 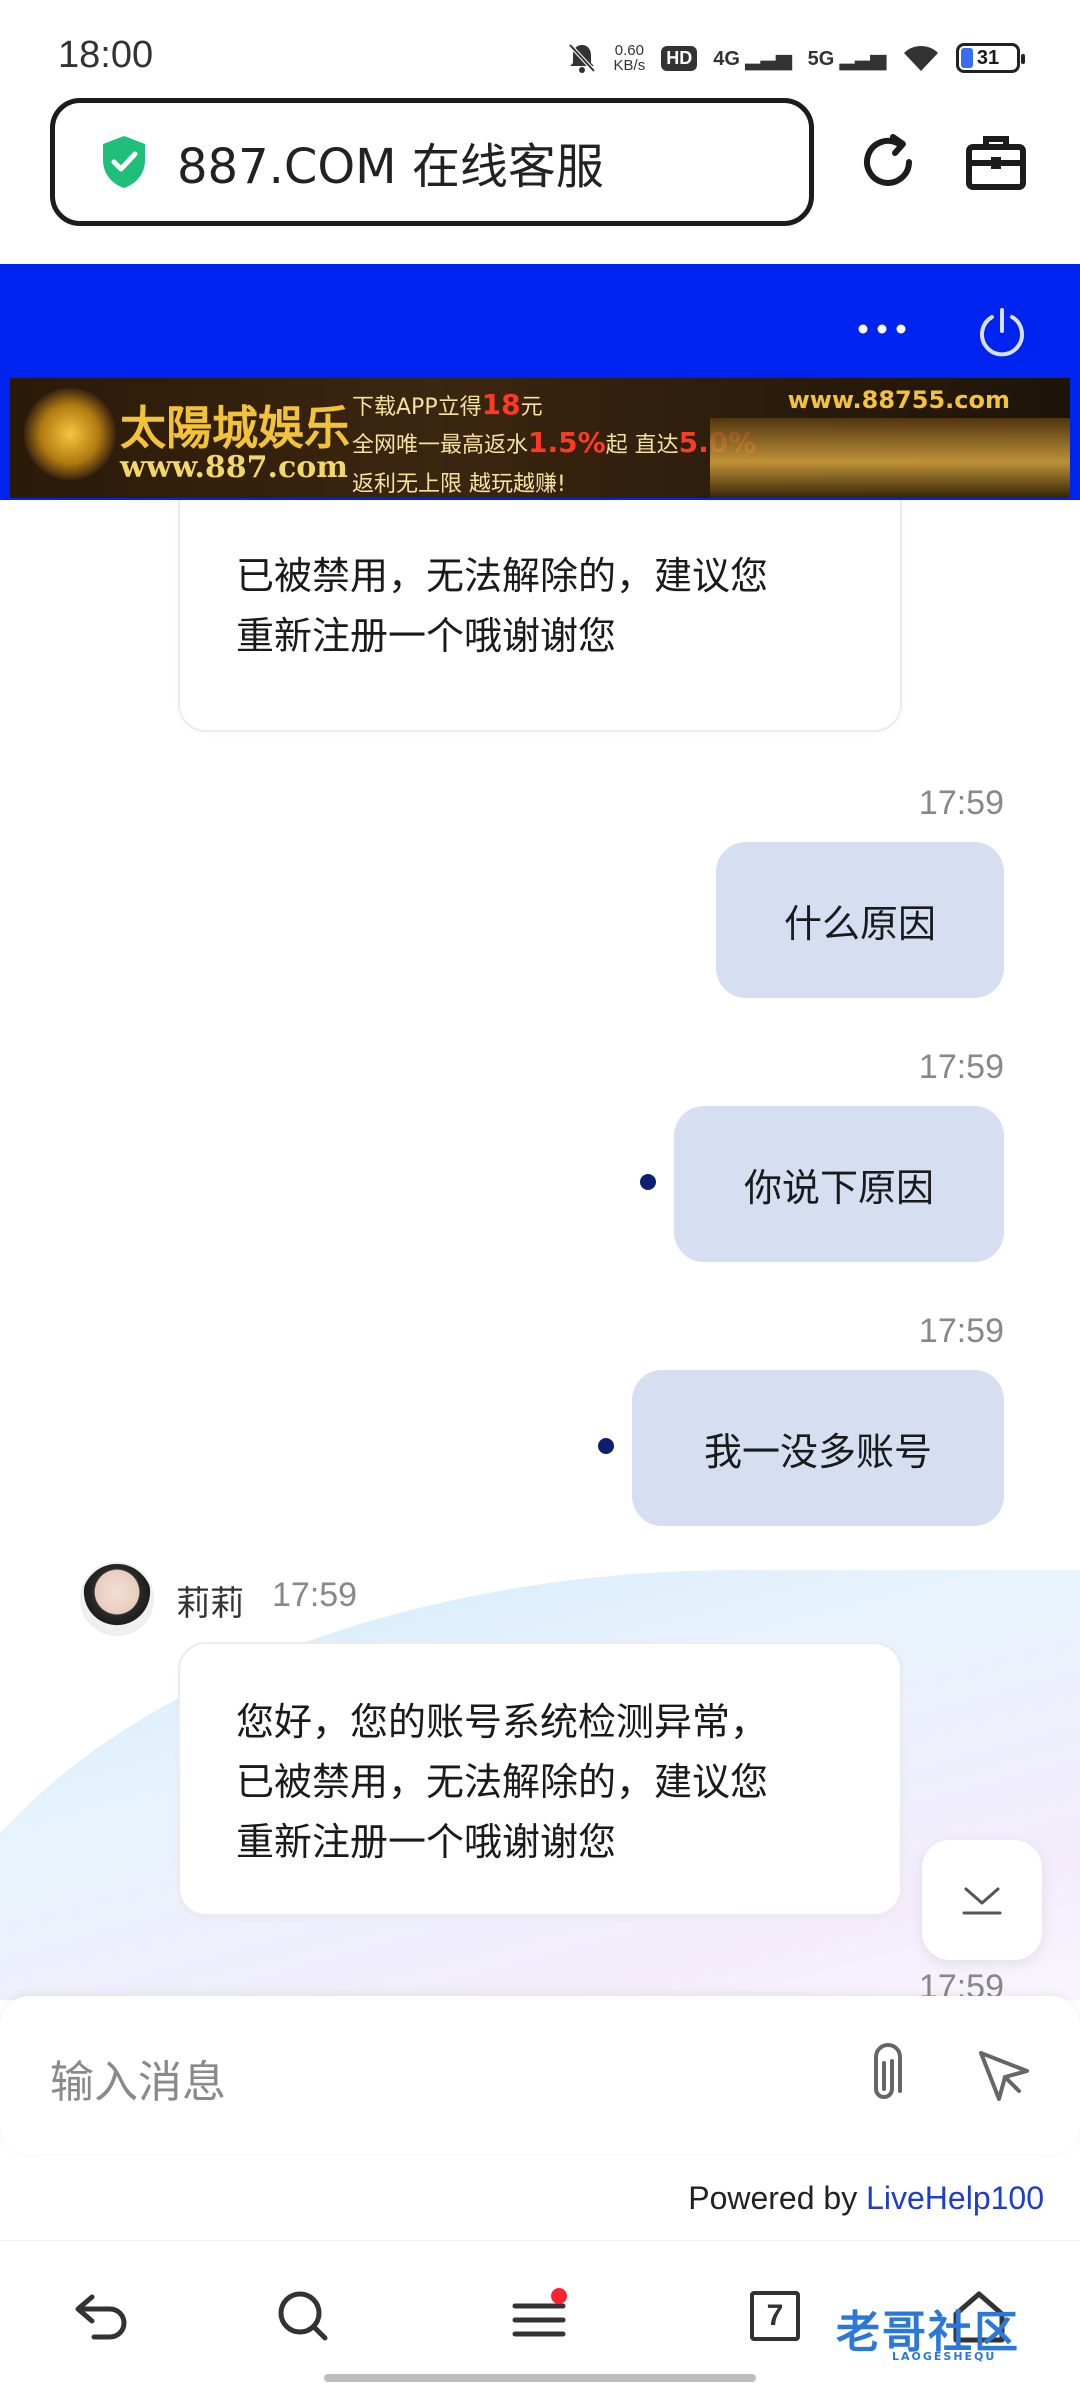 What do you see at coordinates (795, 58) in the screenshot?
I see `status-icons: 0.60 KB/s HD 4G ▂▃▅ 5G ▂▃▅ 31` at bounding box center [795, 58].